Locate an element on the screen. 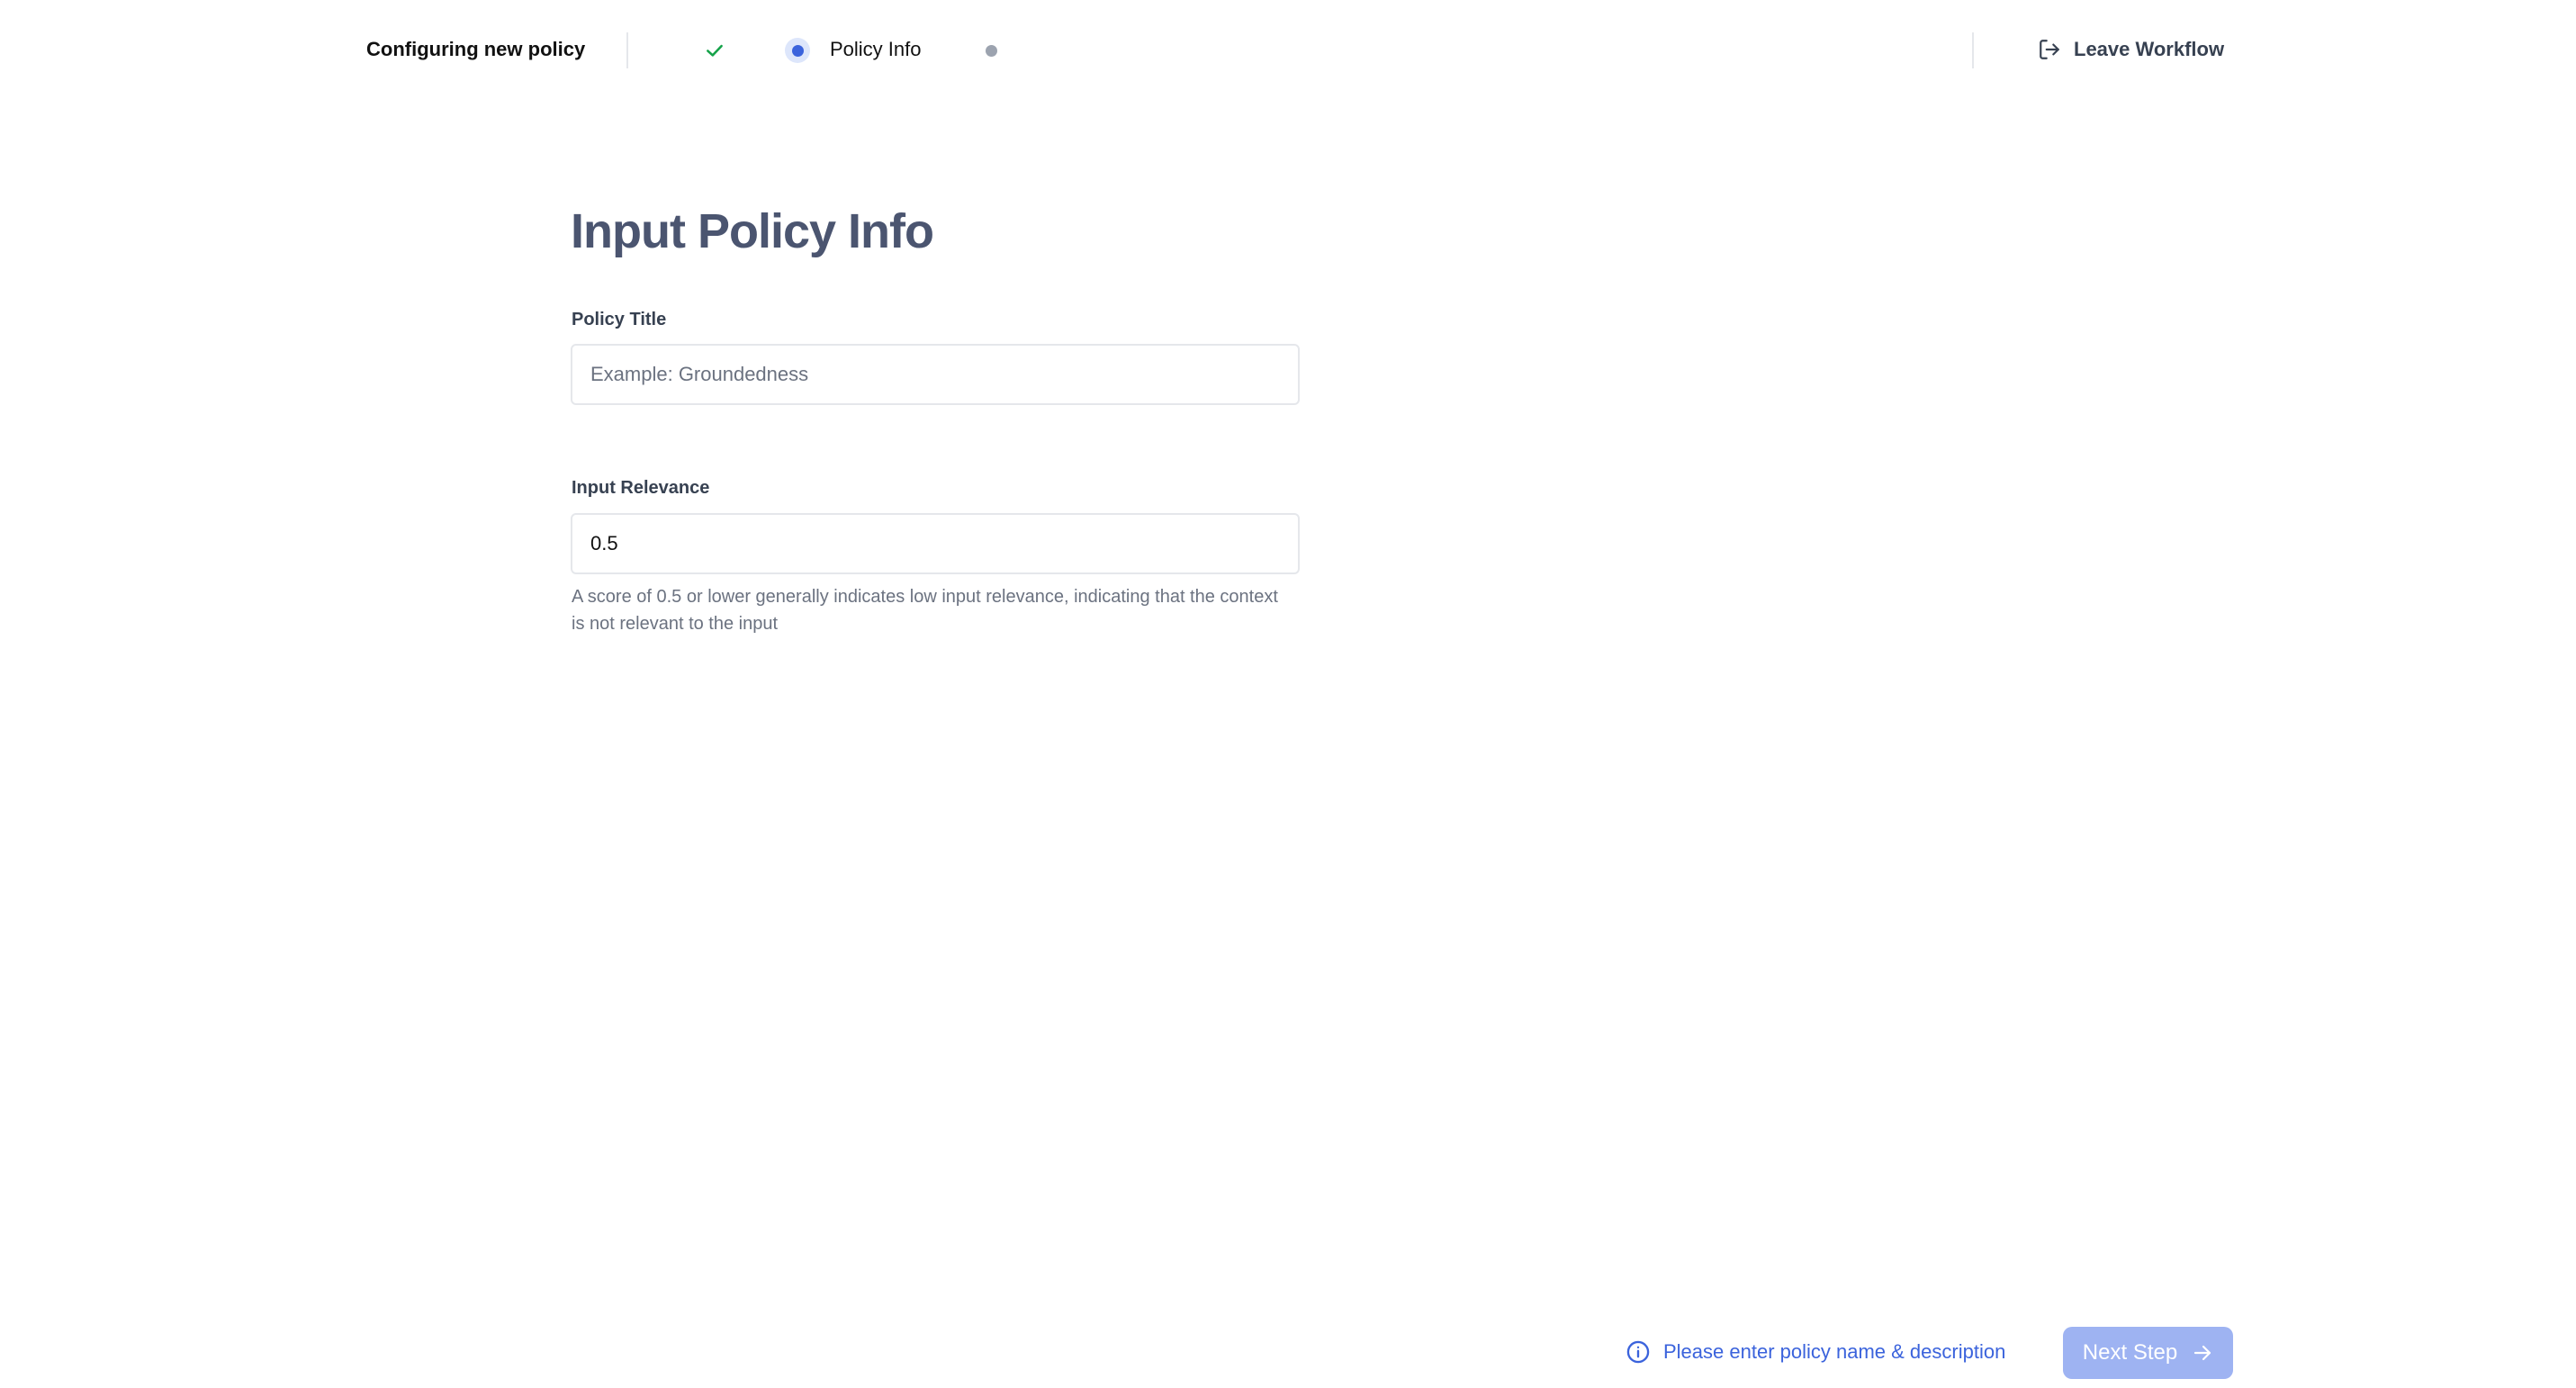  workflow-title: Configuring new policy is located at coordinates (476, 49).